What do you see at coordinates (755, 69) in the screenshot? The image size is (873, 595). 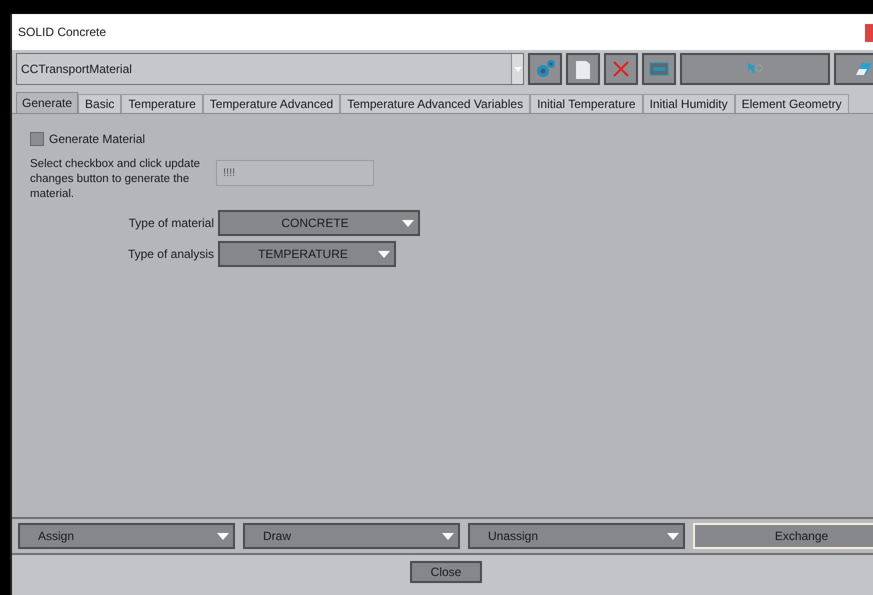 I see `cursor-icon` at bounding box center [755, 69].